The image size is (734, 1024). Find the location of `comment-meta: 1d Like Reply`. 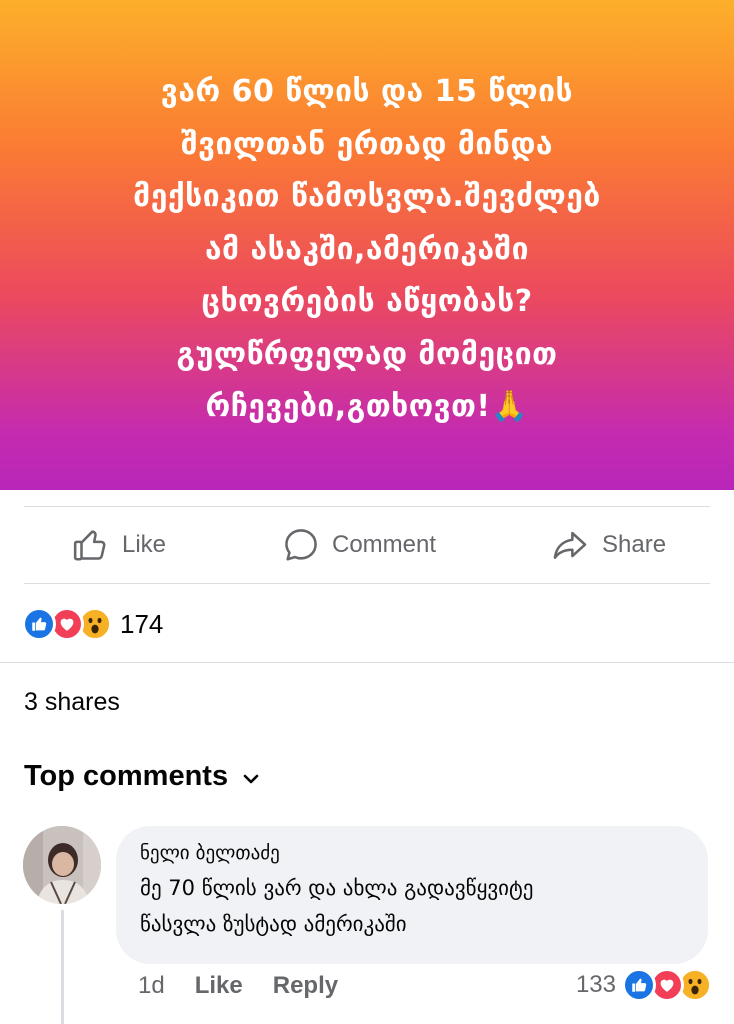

comment-meta: 1d Like Reply is located at coordinates (238, 986).